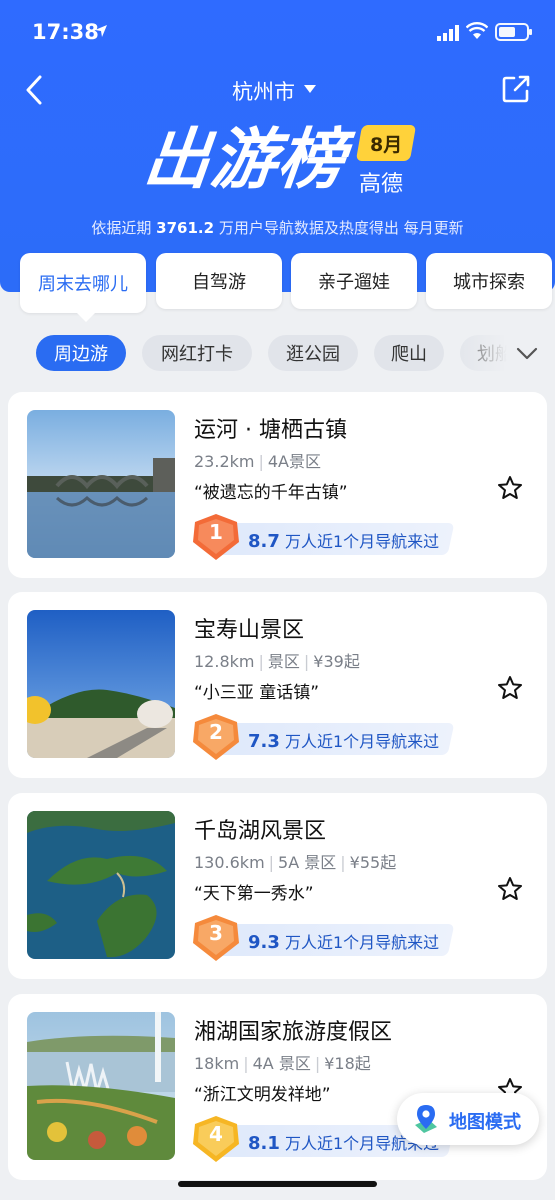 The height and width of the screenshot is (1200, 555). I want to click on wifi-icon, so click(477, 30).